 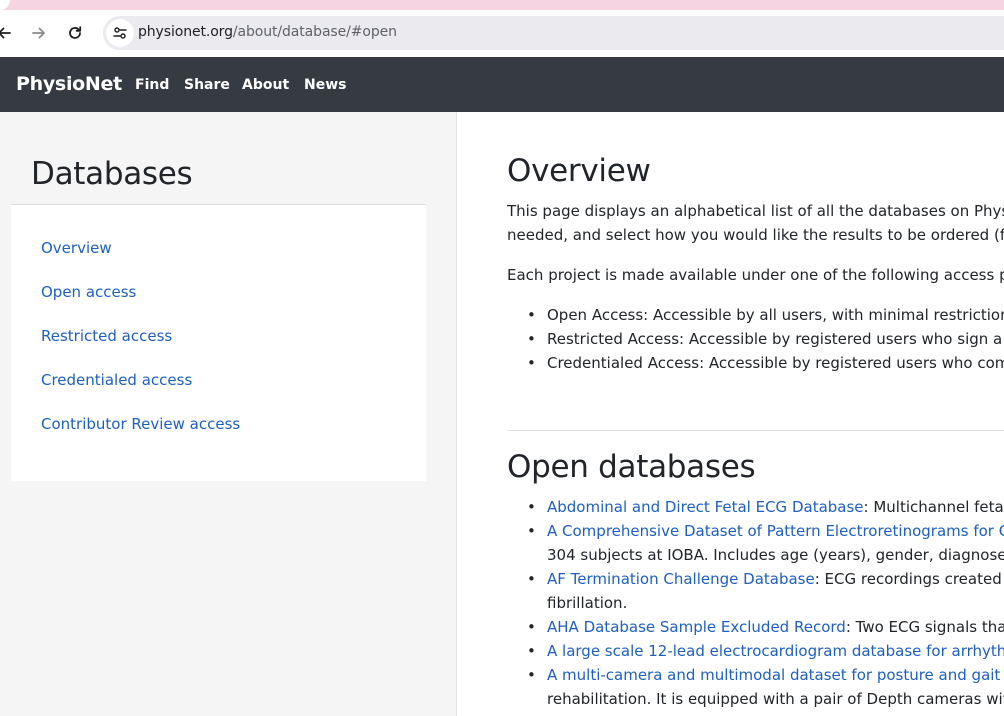 I want to click on database-desc: : Multichannel fetal elec, so click(x=933, y=507).